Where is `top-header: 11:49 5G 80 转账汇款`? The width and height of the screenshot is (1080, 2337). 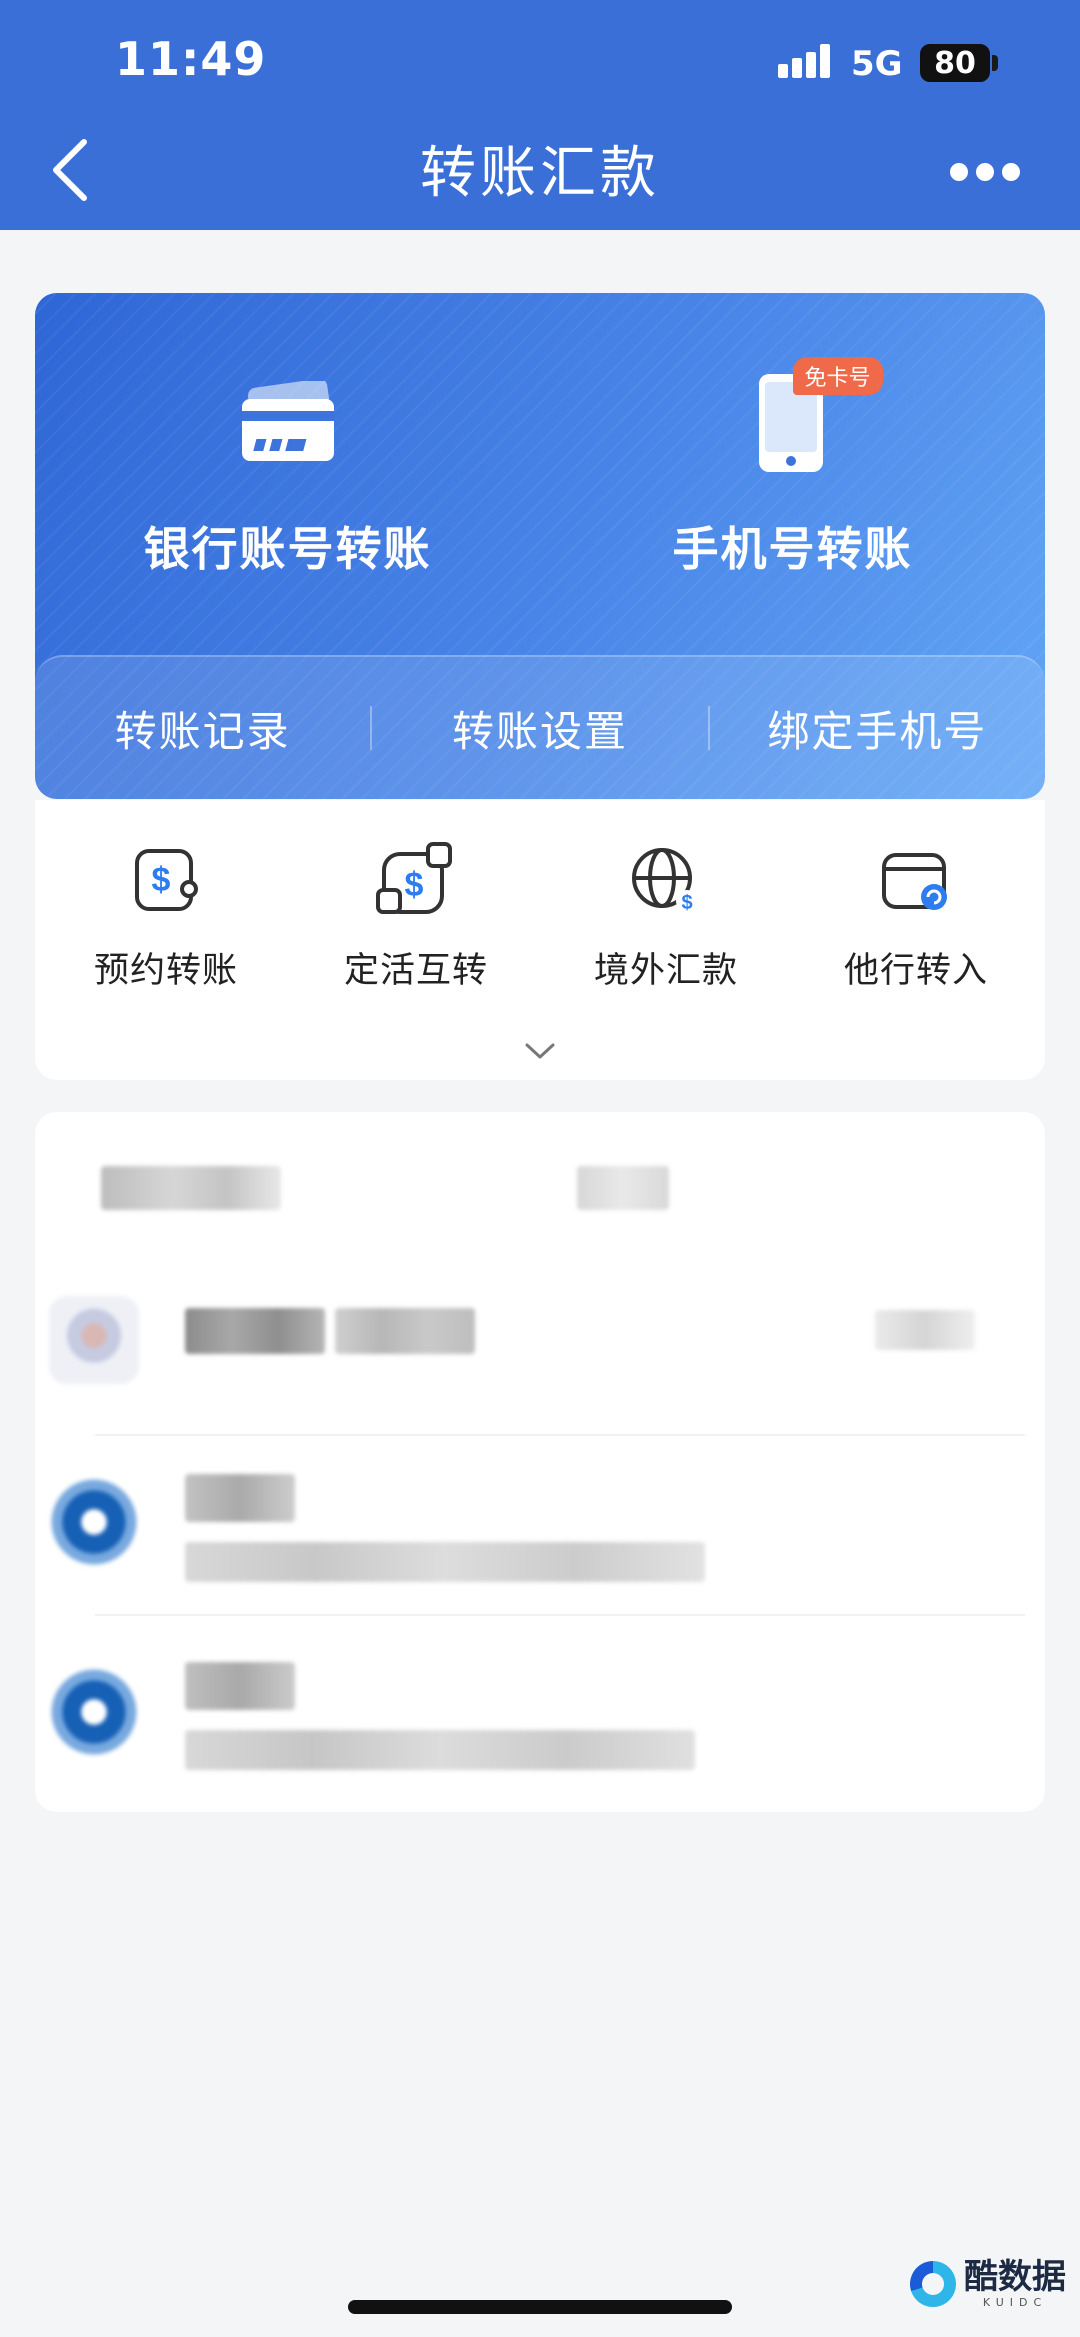
top-header: 11:49 5G 80 转账汇款 is located at coordinates (540, 115).